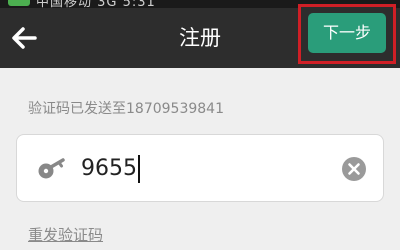 Image resolution: width=400 pixels, height=250 pixels. I want to click on key-icon, so click(51, 168).